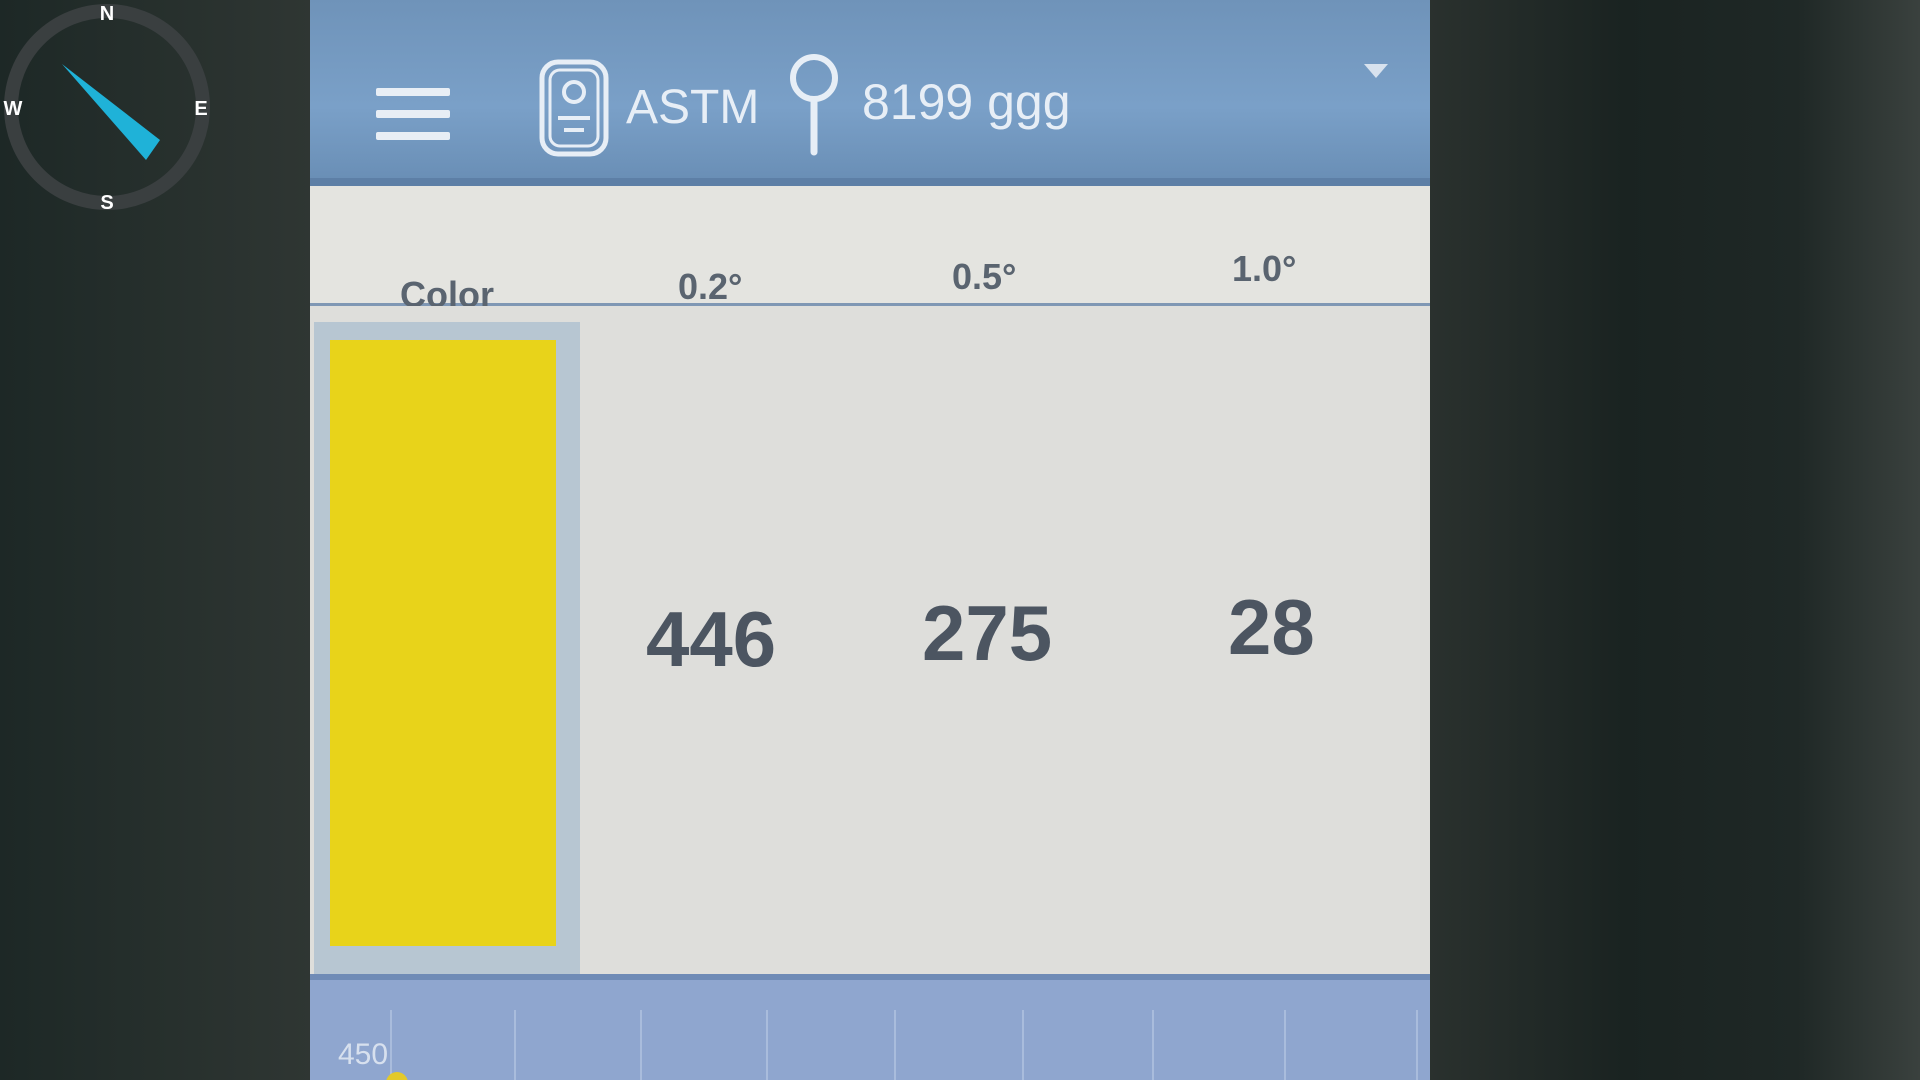 This screenshot has height=1080, width=1920. What do you see at coordinates (106, 203) in the screenshot?
I see `compass-south-label: S` at bounding box center [106, 203].